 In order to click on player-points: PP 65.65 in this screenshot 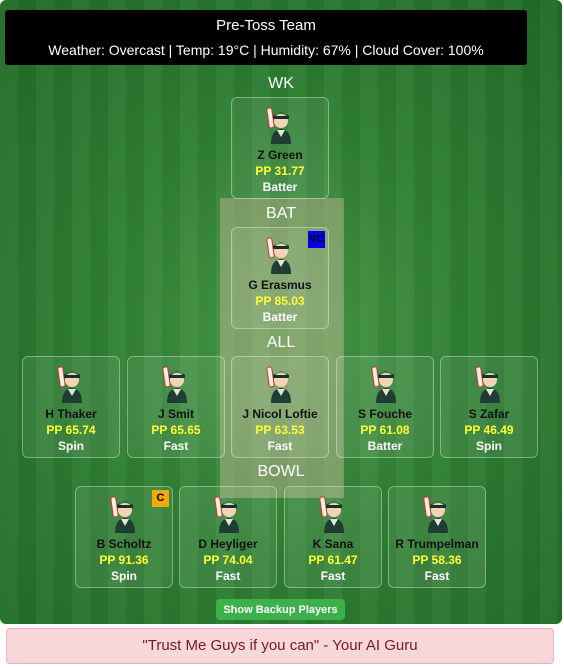, I will do `click(176, 430)`.